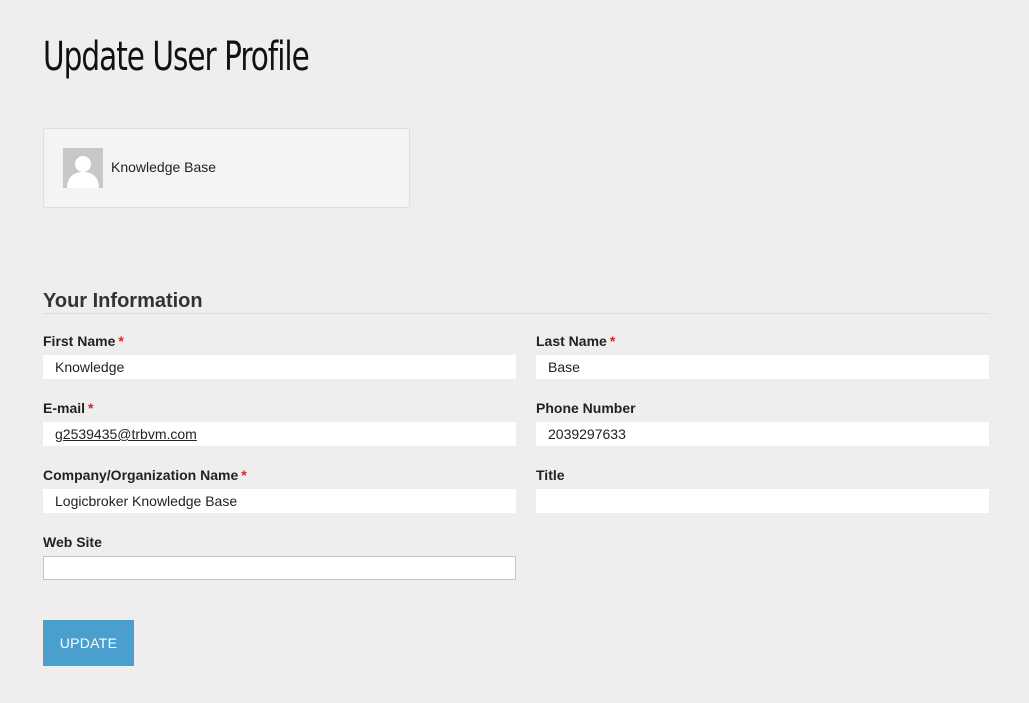 The width and height of the screenshot is (1029, 703). I want to click on first-name-group: First Name *, so click(279, 355).